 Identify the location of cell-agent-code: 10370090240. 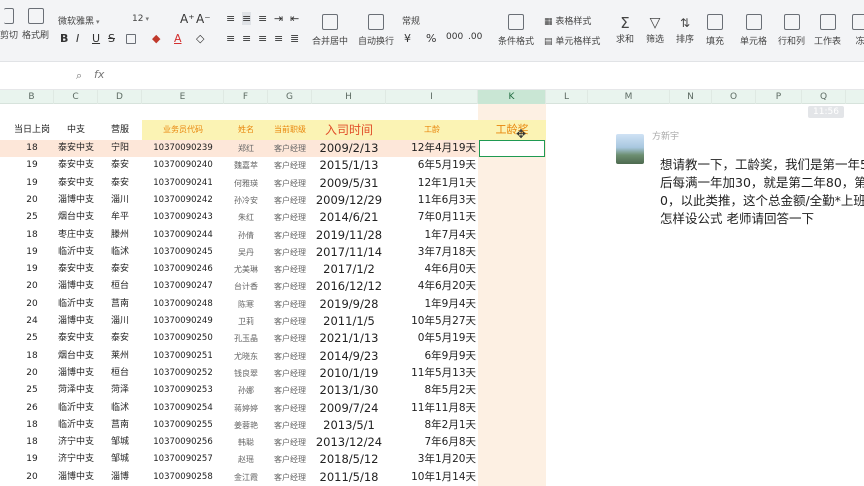
(183, 165).